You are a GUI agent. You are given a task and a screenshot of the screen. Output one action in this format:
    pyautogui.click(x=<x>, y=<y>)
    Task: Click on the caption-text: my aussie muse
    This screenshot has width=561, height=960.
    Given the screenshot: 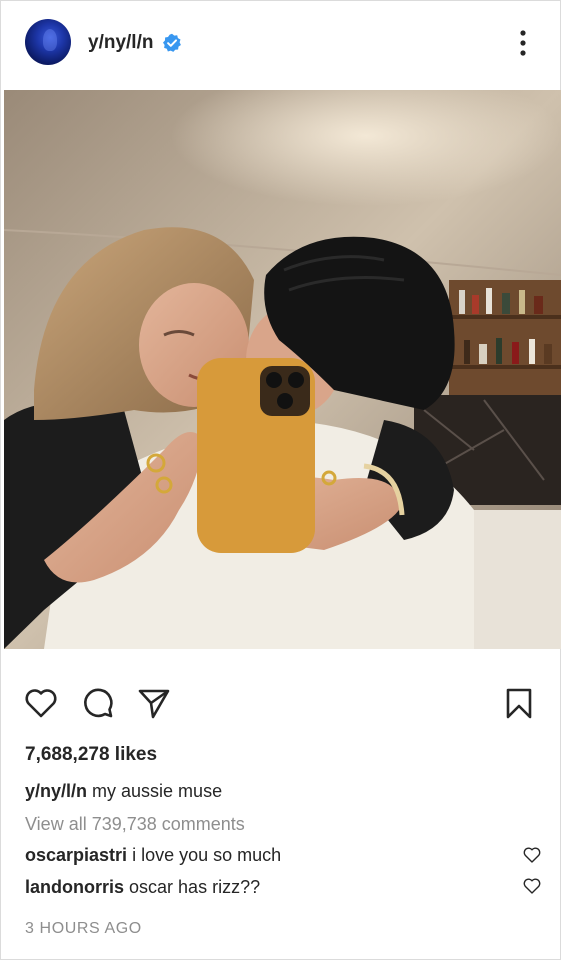 What is the action you would take?
    pyautogui.click(x=157, y=791)
    